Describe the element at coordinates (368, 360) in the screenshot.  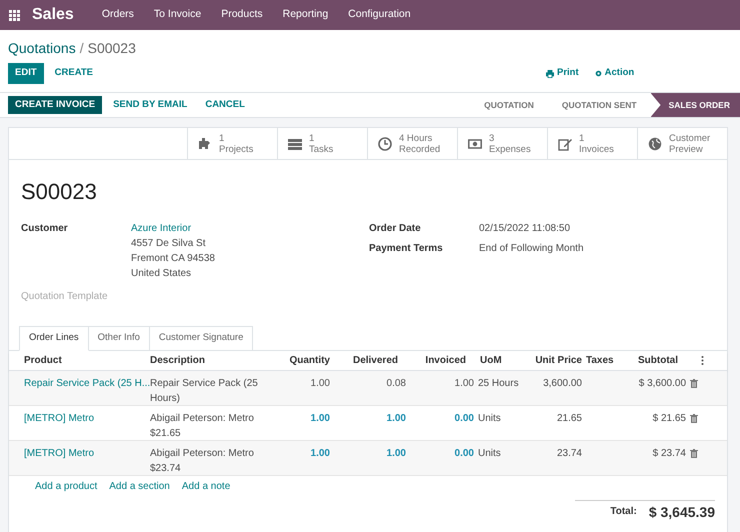
I see `column-header: Delivered` at that location.